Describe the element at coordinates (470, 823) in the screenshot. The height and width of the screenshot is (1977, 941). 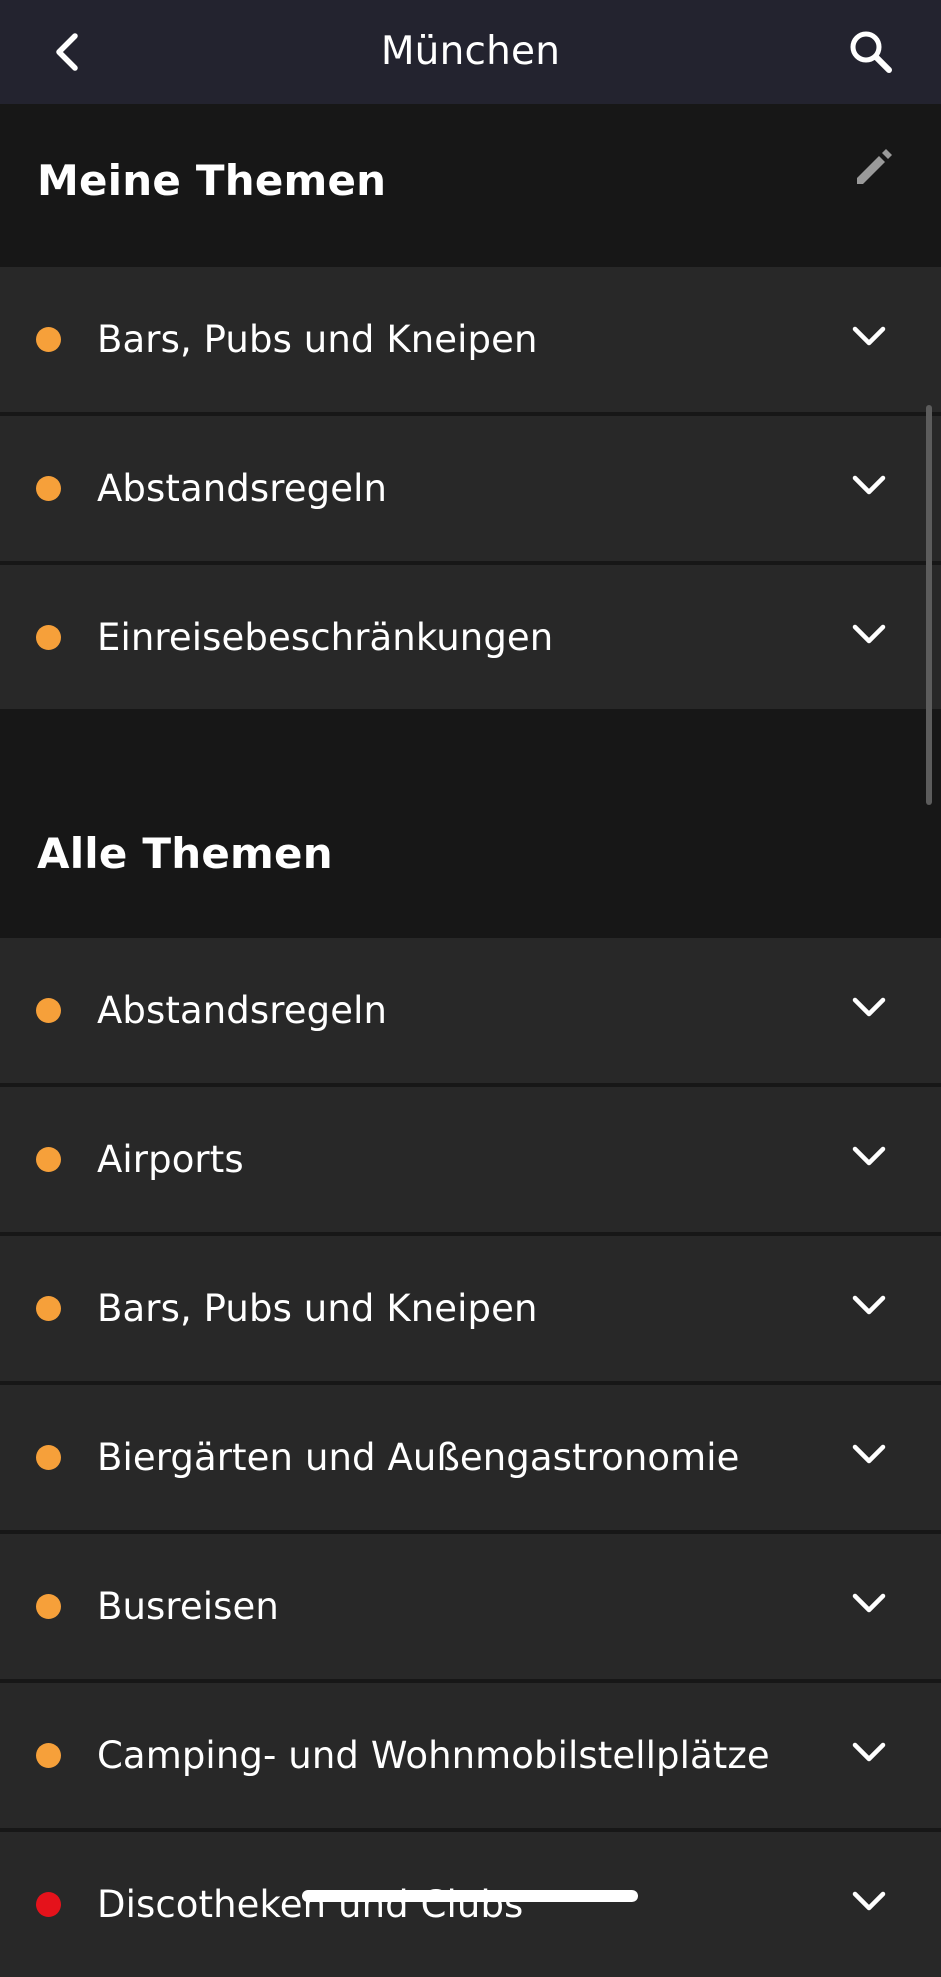
I see `all-topics-header: Alle Themen` at that location.